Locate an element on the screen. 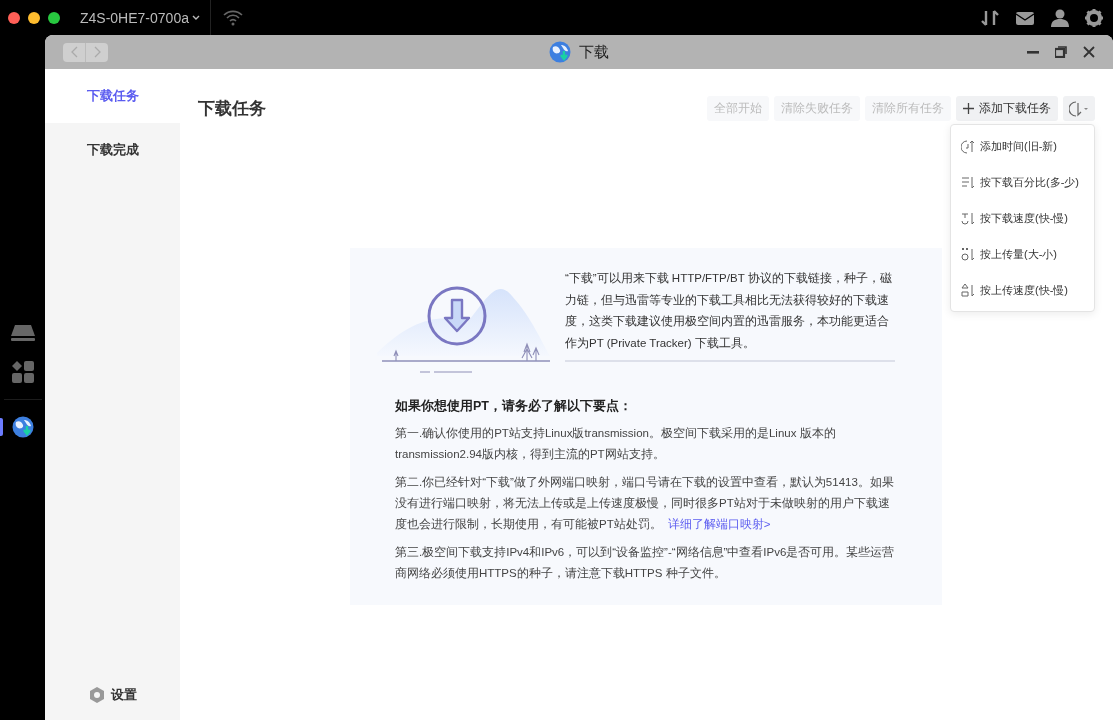 The height and width of the screenshot is (720, 1113). chevron-left-icon is located at coordinates (74, 52).